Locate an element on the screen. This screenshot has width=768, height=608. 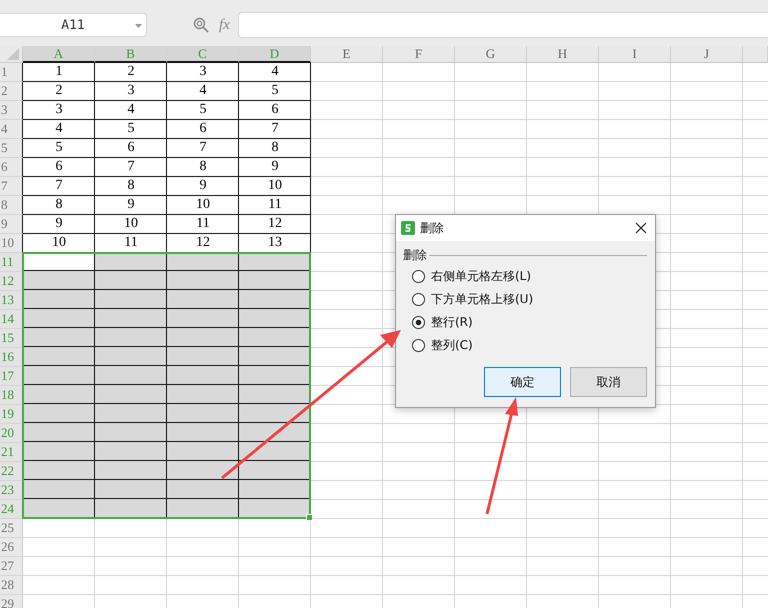
row-header: 29 is located at coordinates (11, 601).